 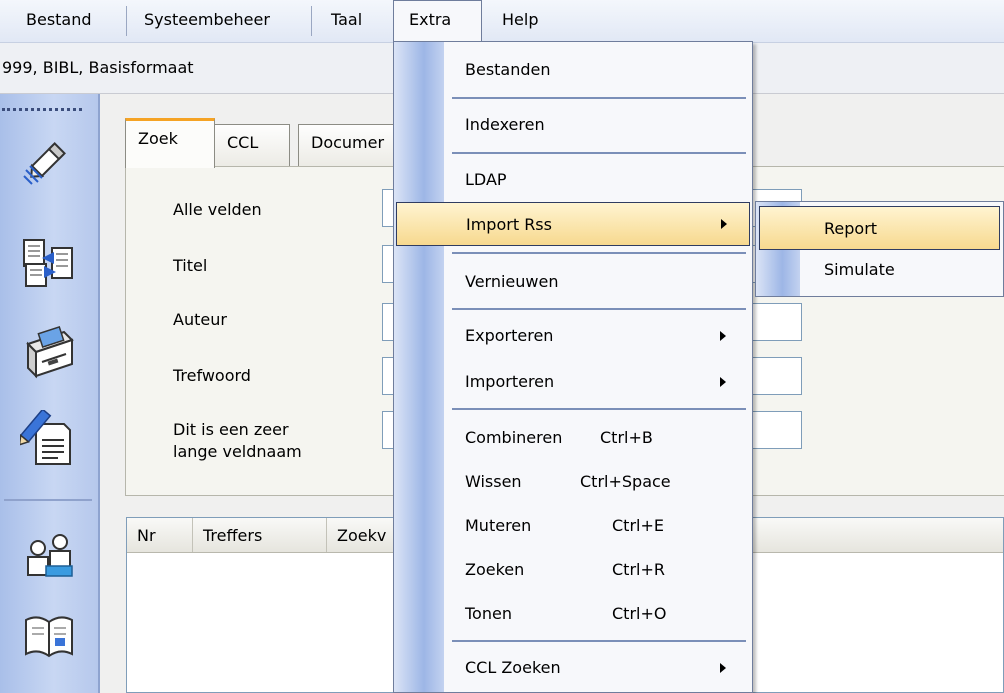 I want to click on column-header-treffers: Treffers, so click(x=260, y=535).